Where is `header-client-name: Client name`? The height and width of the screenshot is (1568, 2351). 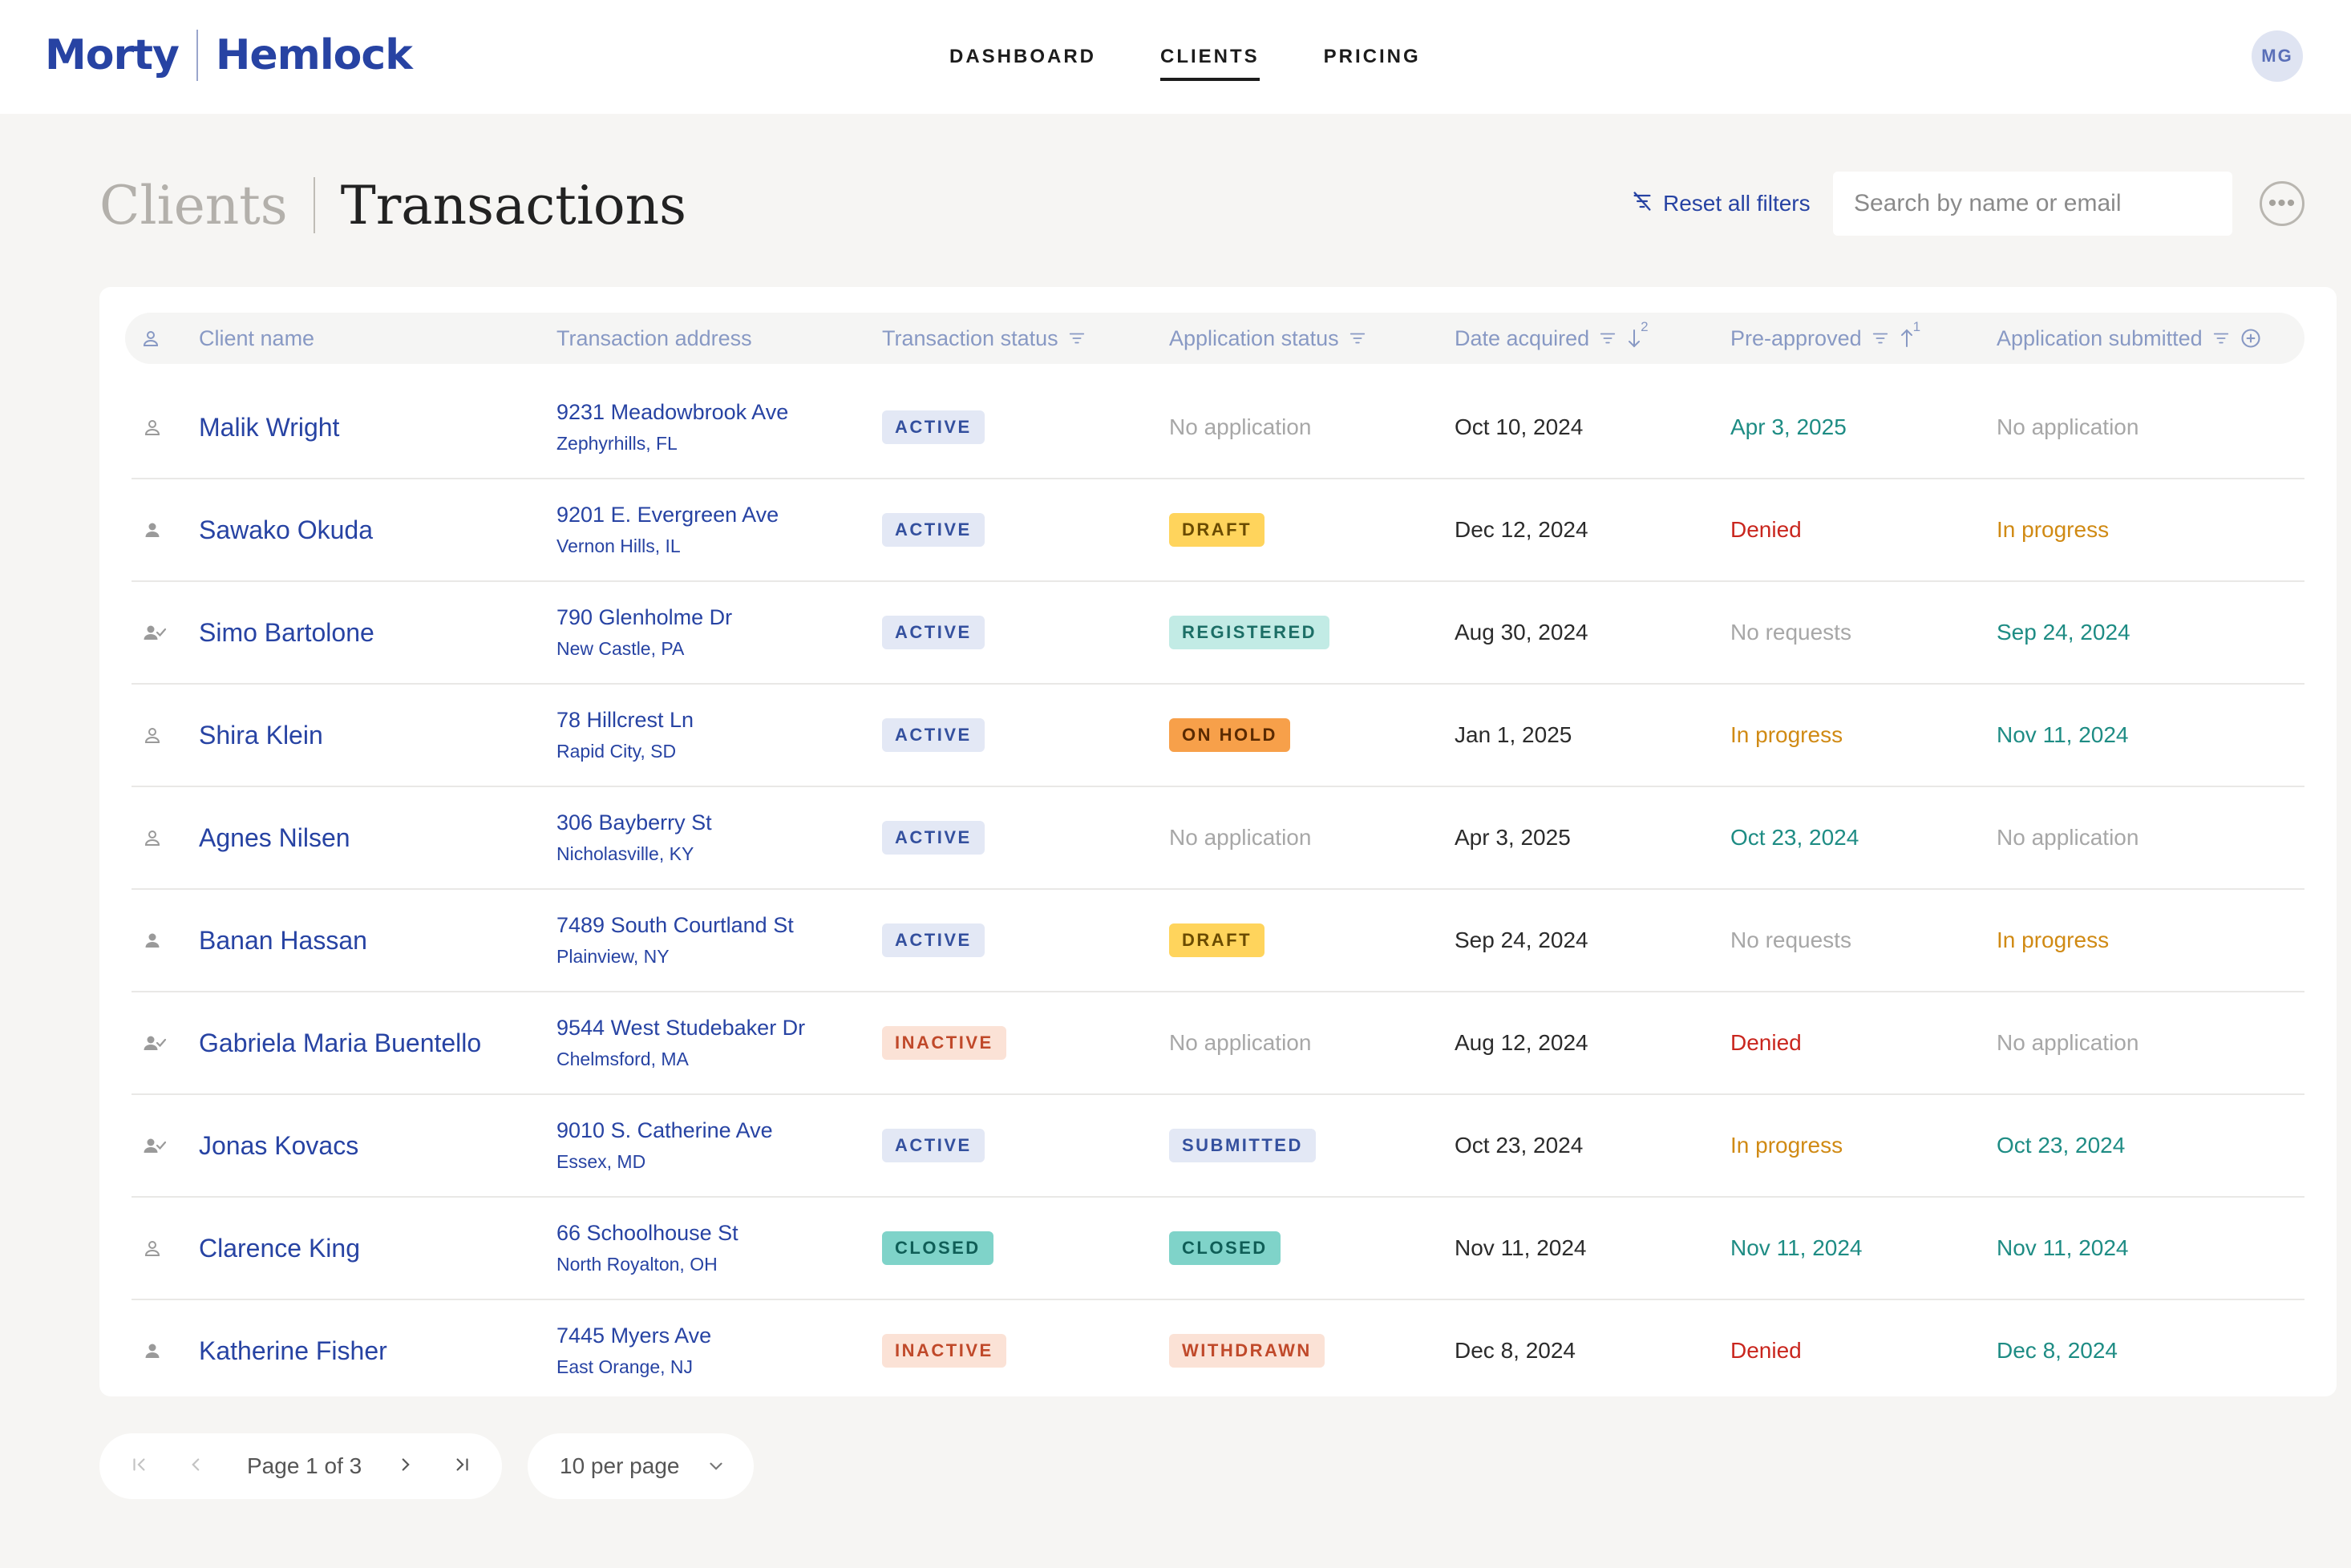 header-client-name: Client name is located at coordinates (256, 338).